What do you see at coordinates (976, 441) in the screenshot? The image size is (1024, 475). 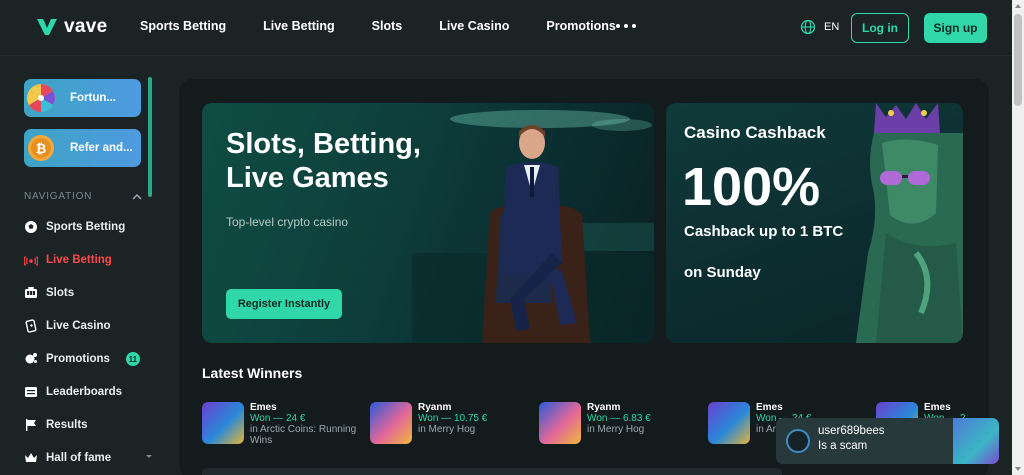 I see `toast-thumbnail` at bounding box center [976, 441].